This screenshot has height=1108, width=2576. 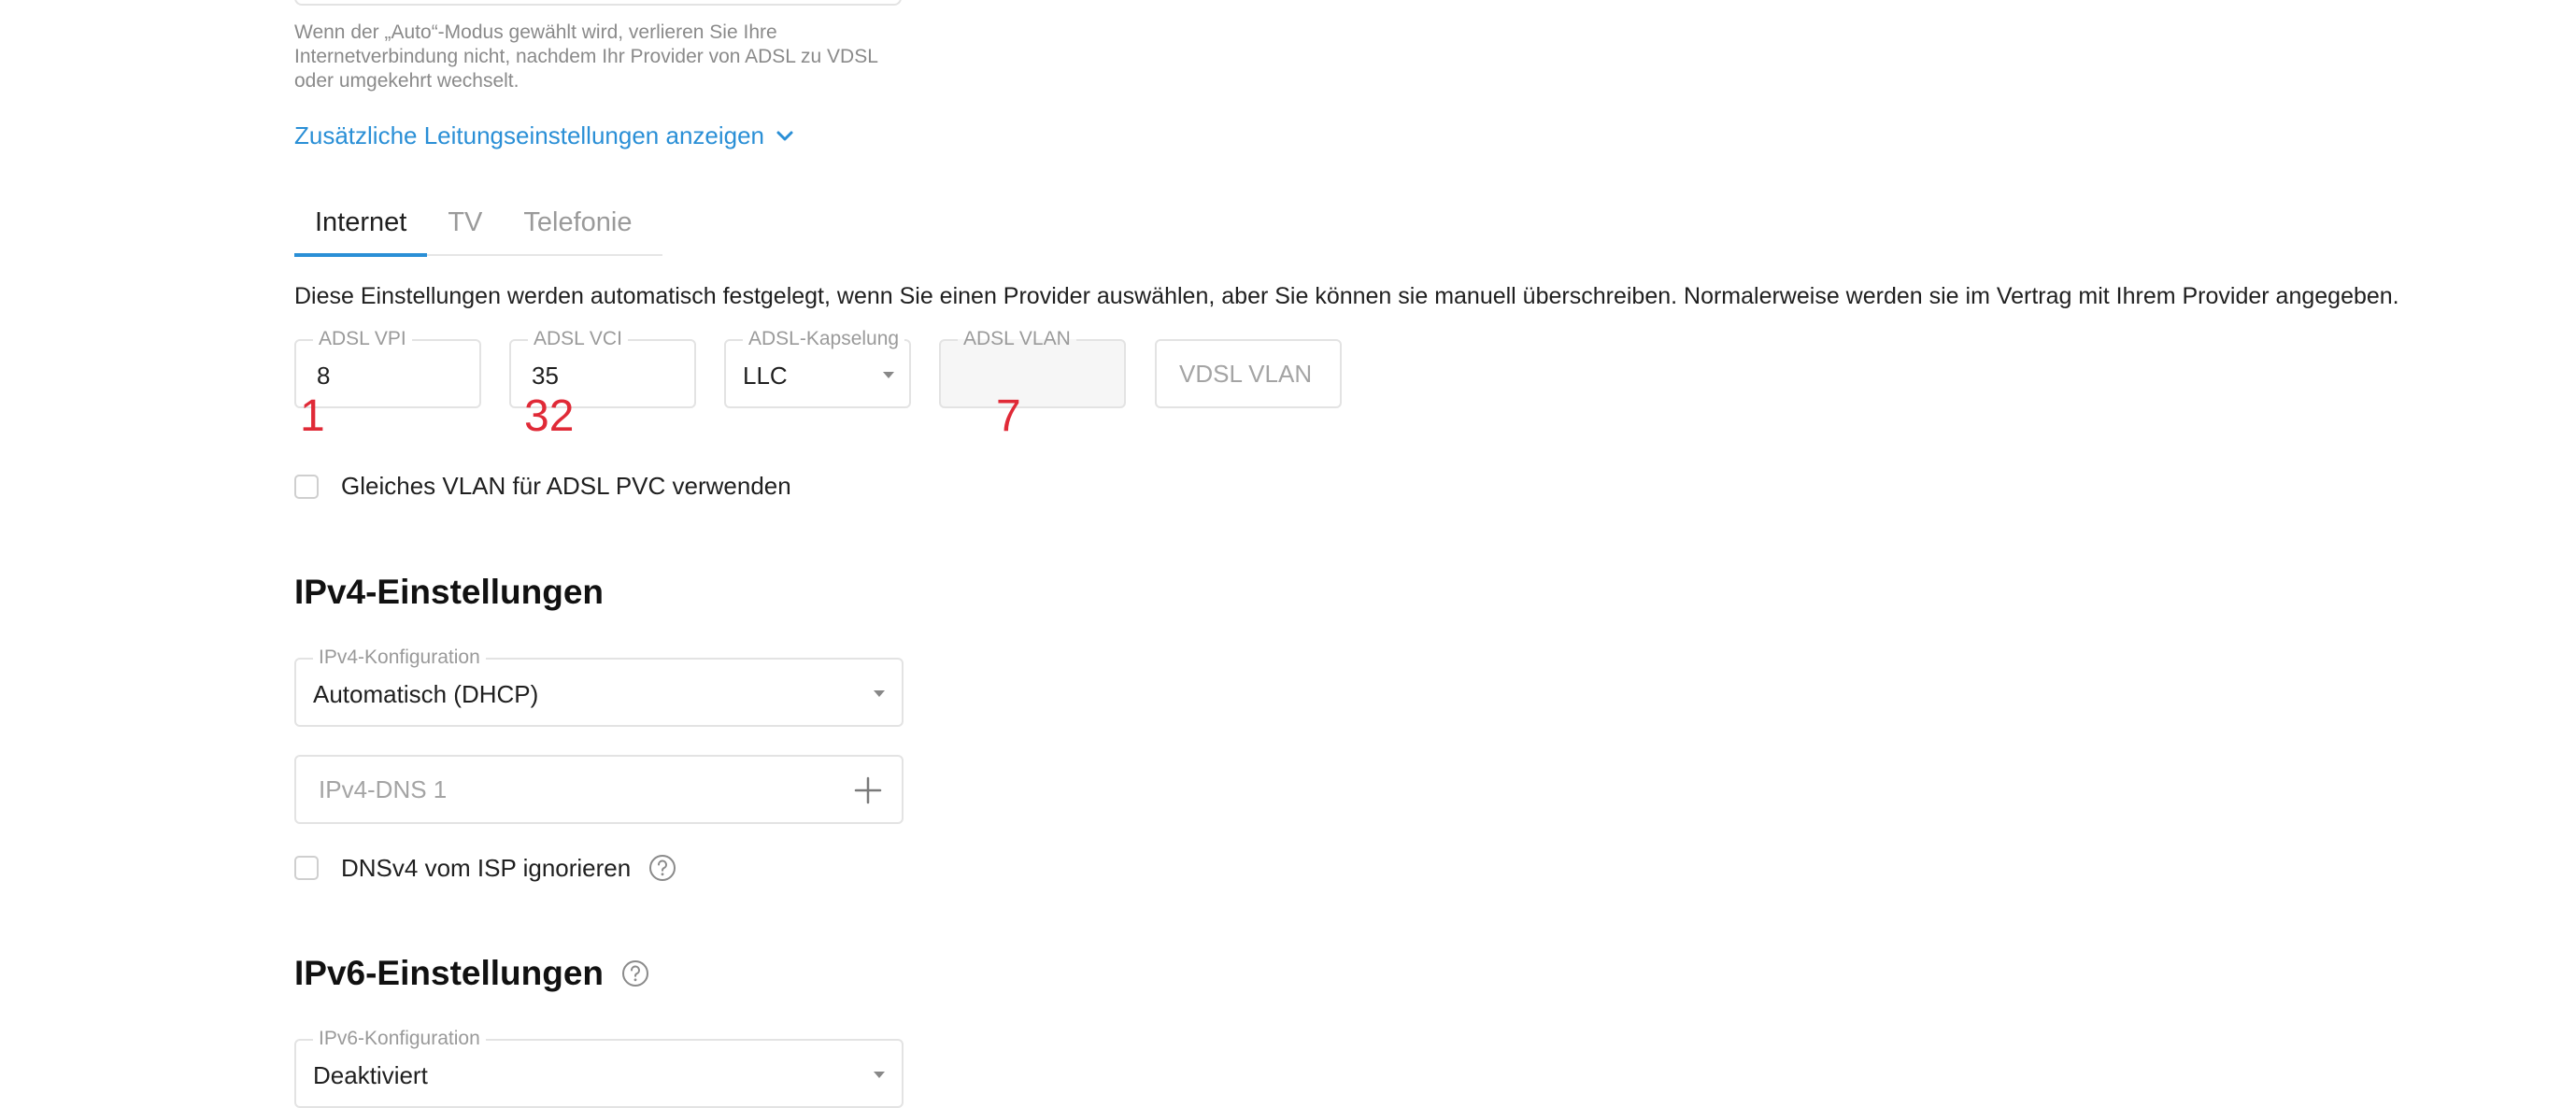 What do you see at coordinates (578, 226) in the screenshot?
I see `tab-telefonie: Telefonie` at bounding box center [578, 226].